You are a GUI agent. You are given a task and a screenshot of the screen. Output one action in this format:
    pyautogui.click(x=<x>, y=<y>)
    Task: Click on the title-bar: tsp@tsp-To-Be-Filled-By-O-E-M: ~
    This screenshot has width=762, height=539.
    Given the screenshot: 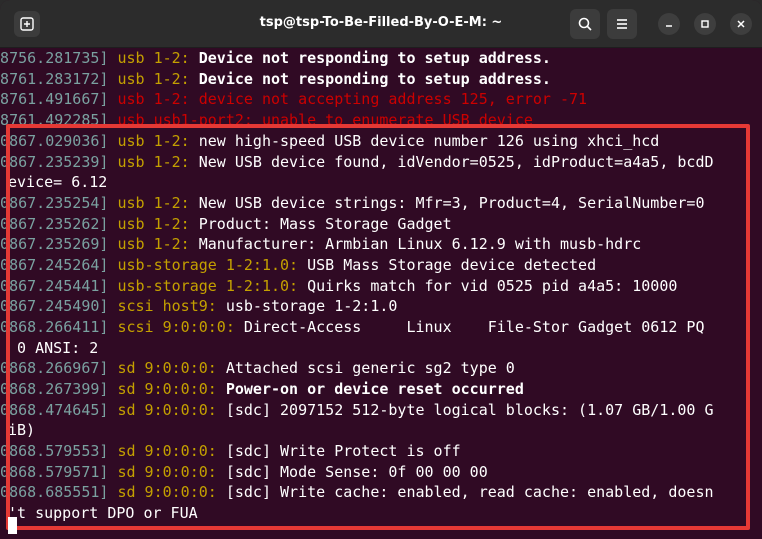 What is the action you would take?
    pyautogui.click(x=381, y=24)
    